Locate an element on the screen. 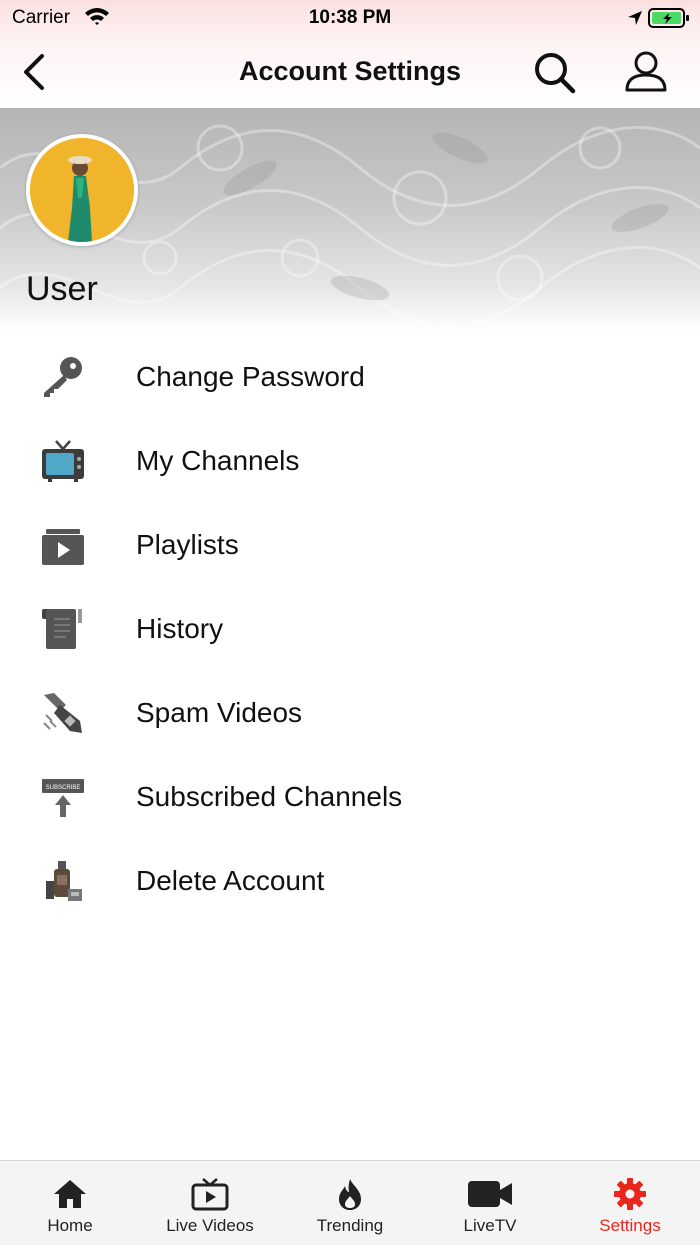  menu-item-change-password: Change Password is located at coordinates (350, 377).